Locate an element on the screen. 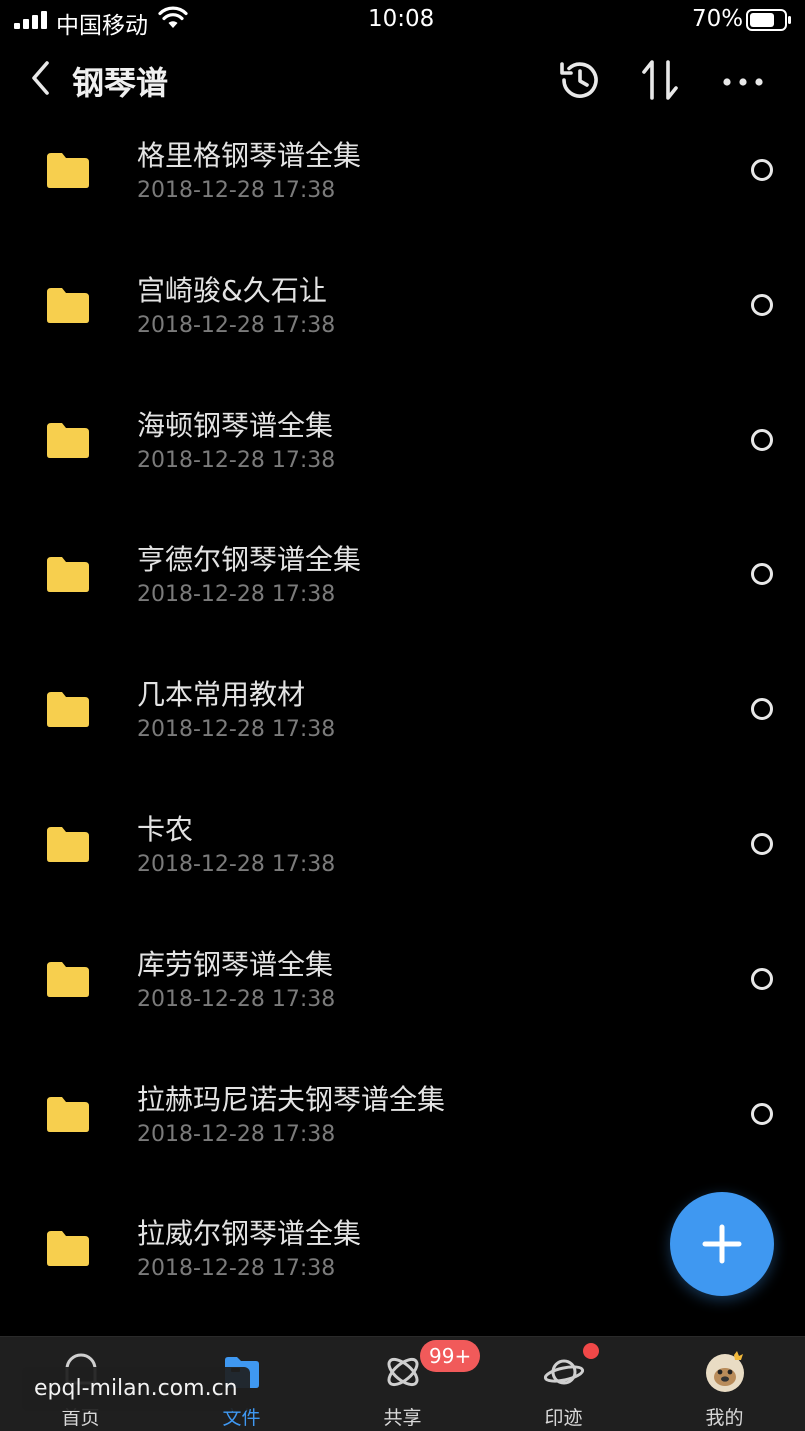  file-name: 海顿钢琴谱全集 is located at coordinates (235, 425).